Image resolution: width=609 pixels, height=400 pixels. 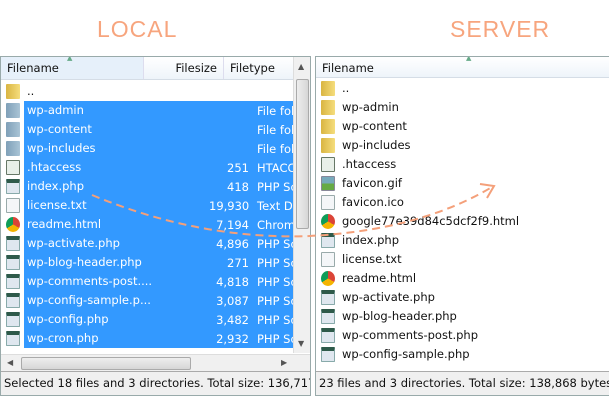 I want to click on file-row: wp-activate.php, so click(x=419, y=297).